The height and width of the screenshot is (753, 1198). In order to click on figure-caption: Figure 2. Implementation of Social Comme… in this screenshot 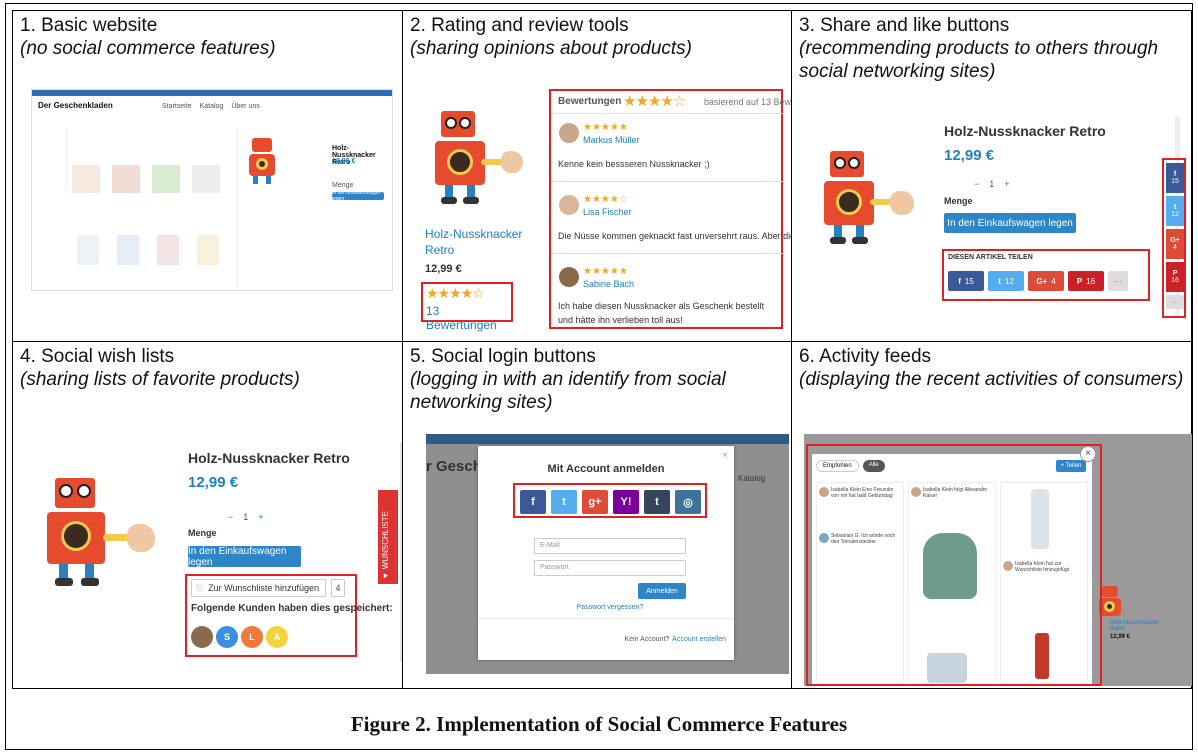, I will do `click(599, 724)`.